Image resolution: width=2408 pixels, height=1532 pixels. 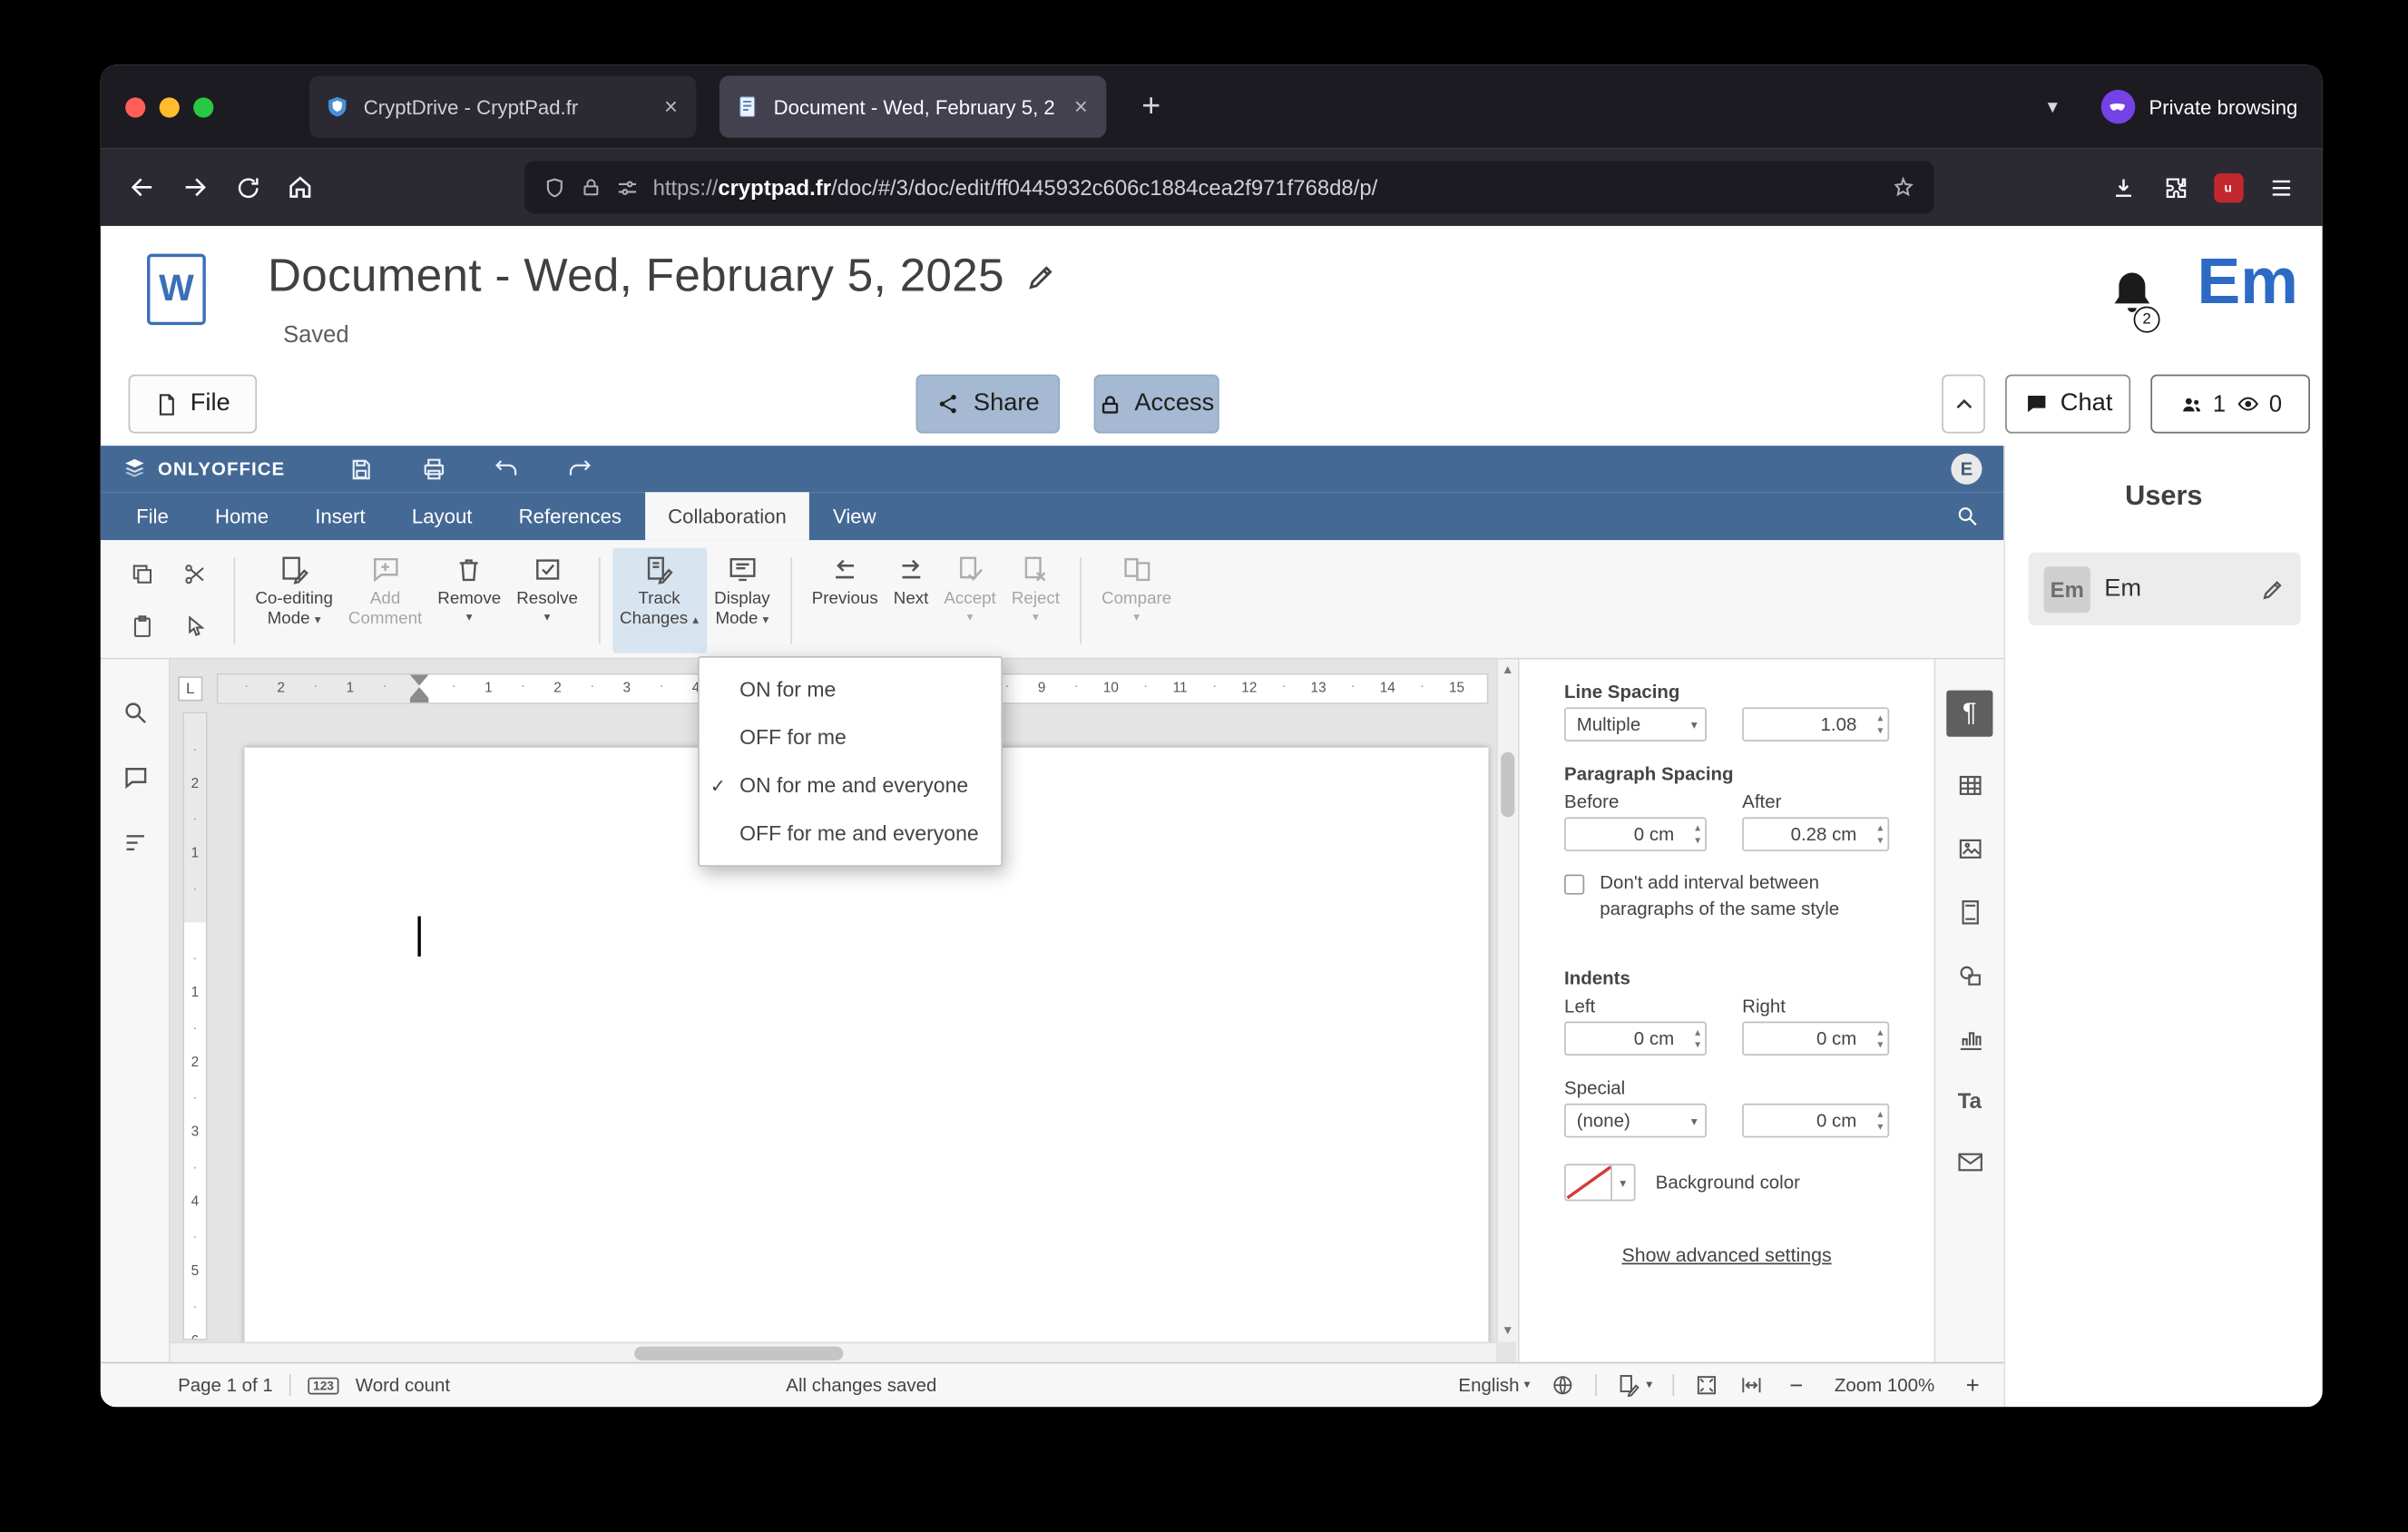 What do you see at coordinates (1964, 404) in the screenshot?
I see `collapse-toolbar-button` at bounding box center [1964, 404].